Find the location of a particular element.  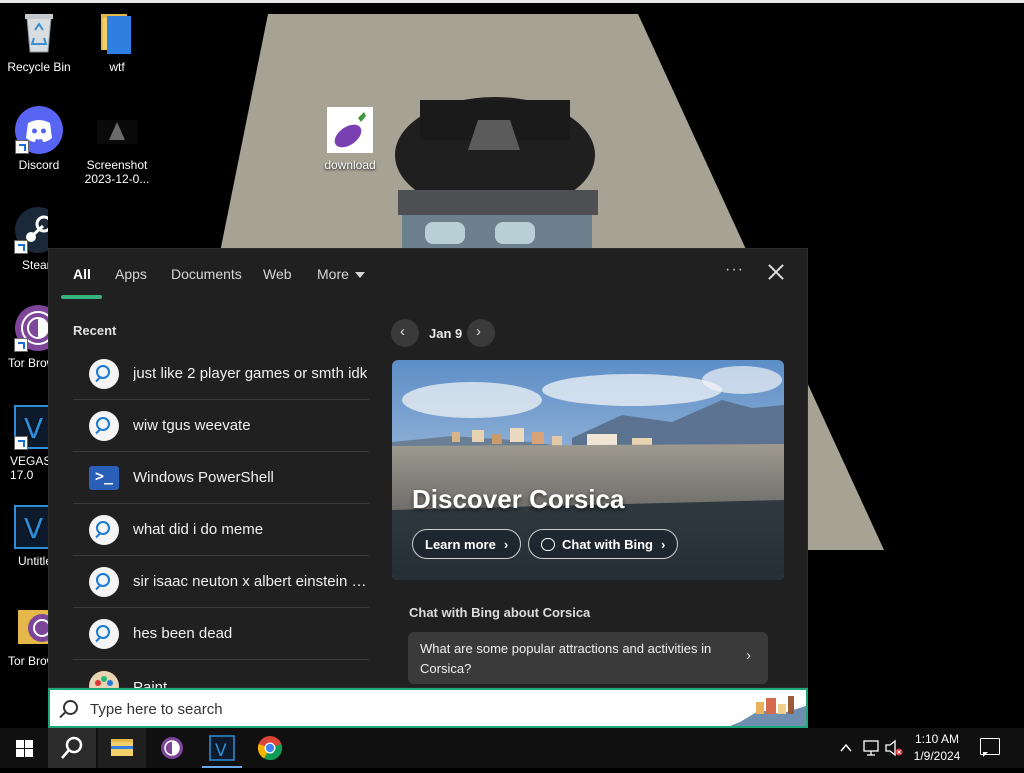

system-clock: 1:10 AM 1/9/2024 is located at coordinates (937, 748).